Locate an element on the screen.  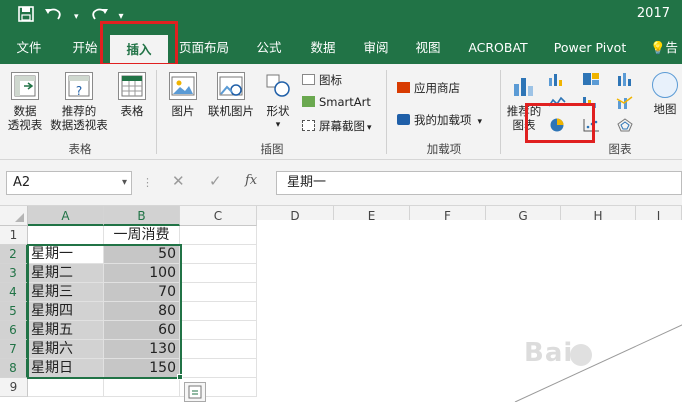
my-addins-dropdown-icon: ▾ is located at coordinates (480, 122).